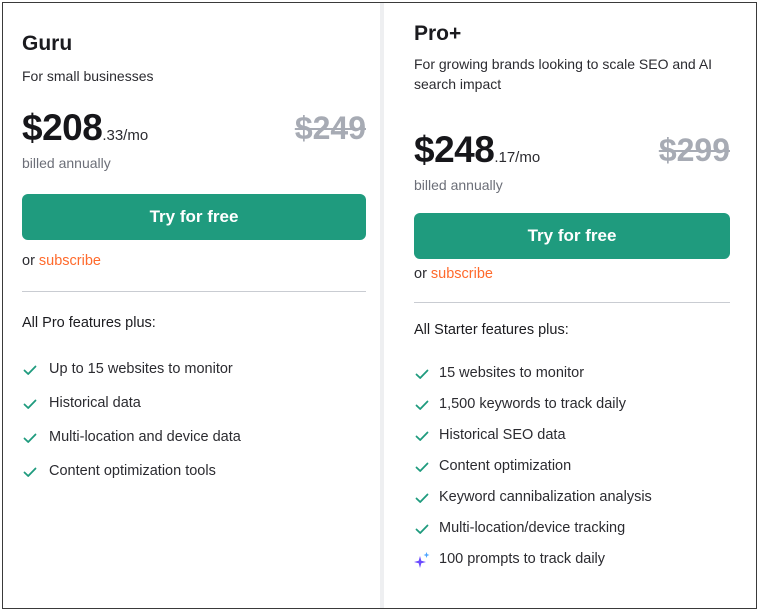 The height and width of the screenshot is (612, 760). Describe the element at coordinates (438, 33) in the screenshot. I see `plan-name: Pro+` at that location.